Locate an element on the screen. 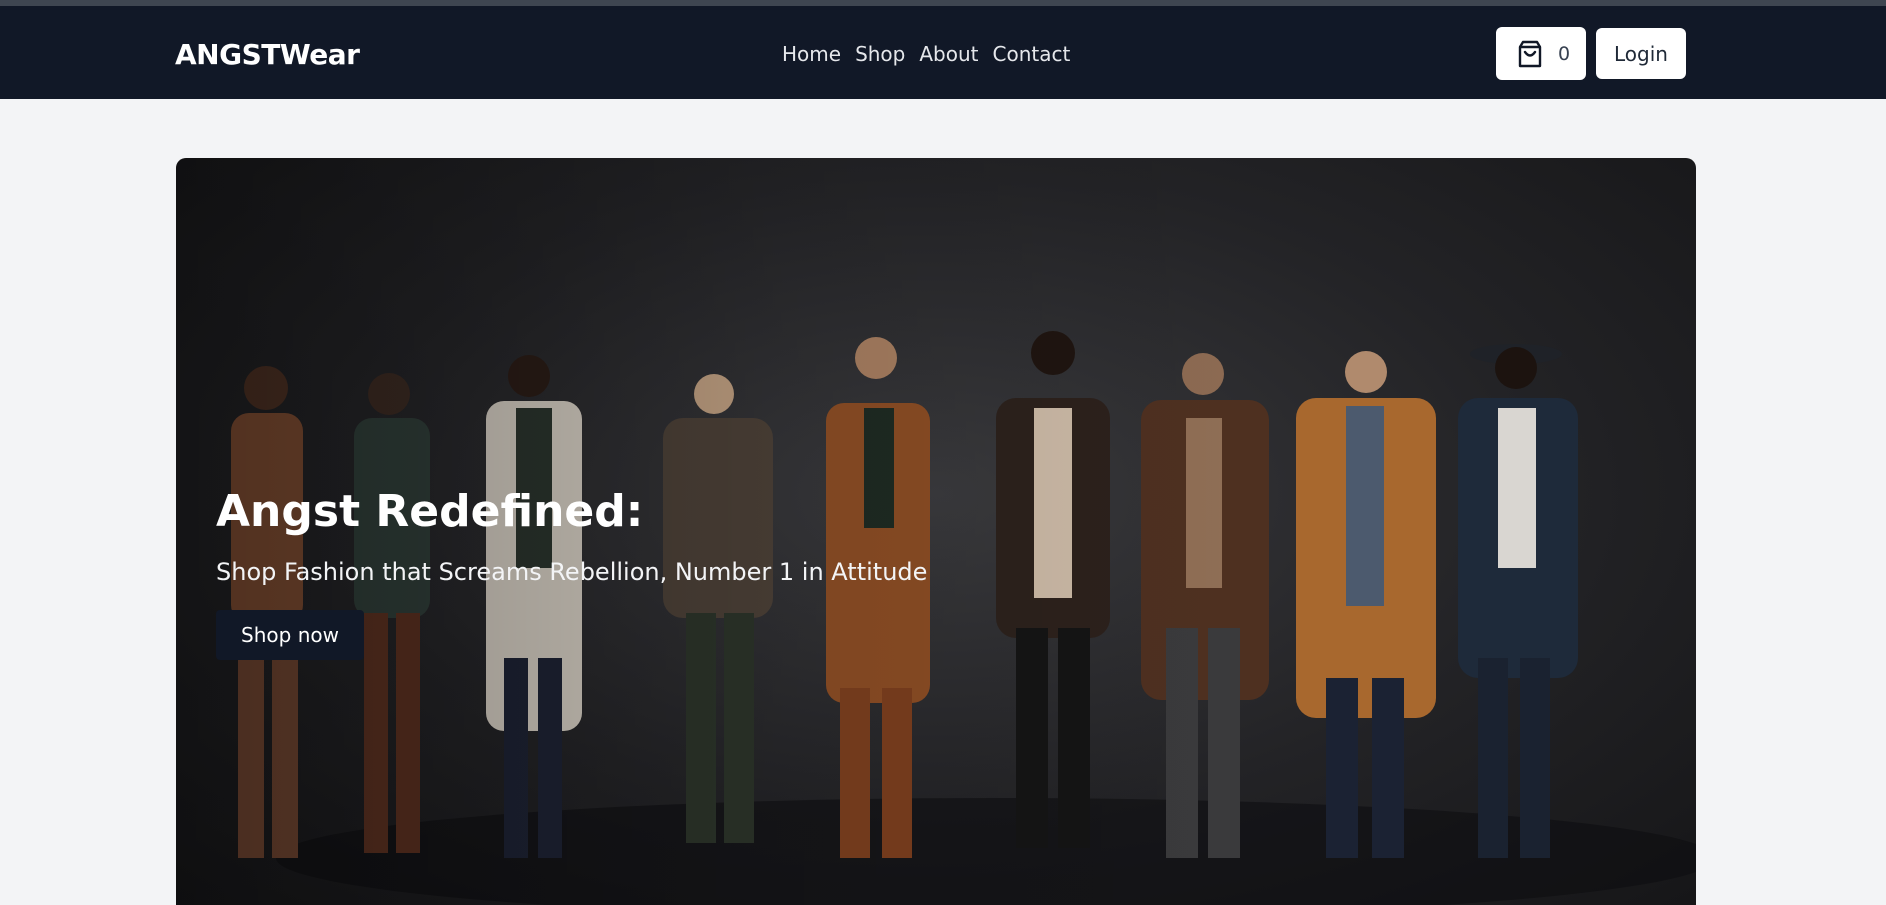 Image resolution: width=1886 pixels, height=905 pixels. shopping-bag-icon is located at coordinates (1530, 53).